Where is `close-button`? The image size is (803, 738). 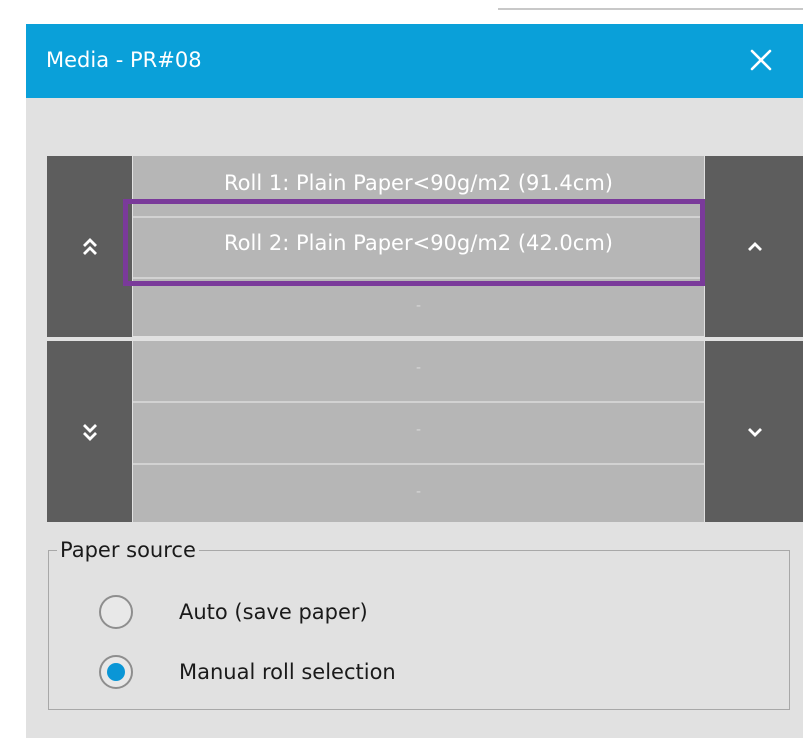
close-button is located at coordinates (761, 60).